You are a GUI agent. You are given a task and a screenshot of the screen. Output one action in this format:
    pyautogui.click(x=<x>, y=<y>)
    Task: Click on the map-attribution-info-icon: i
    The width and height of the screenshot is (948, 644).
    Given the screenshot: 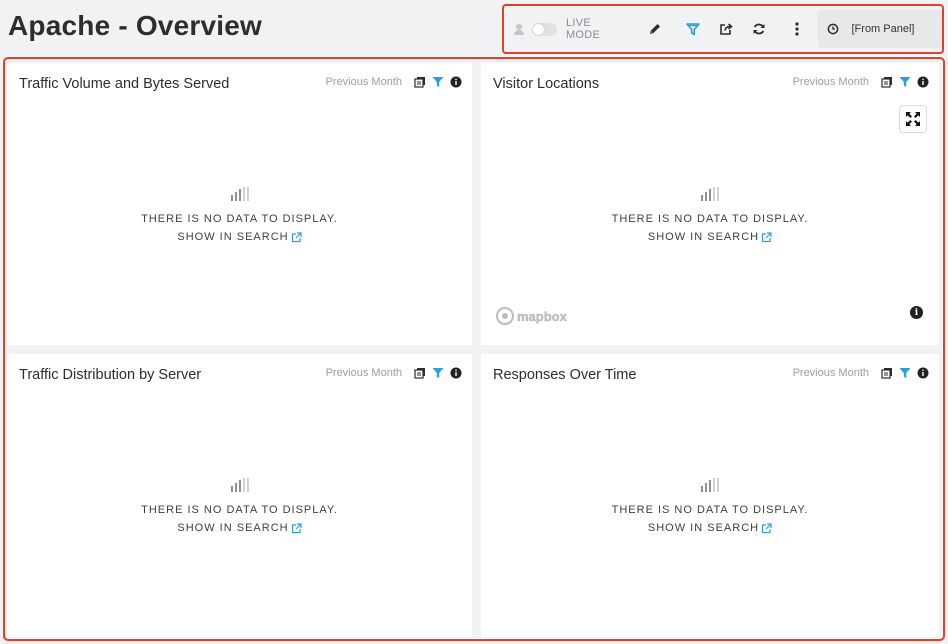 What is the action you would take?
    pyautogui.click(x=916, y=312)
    